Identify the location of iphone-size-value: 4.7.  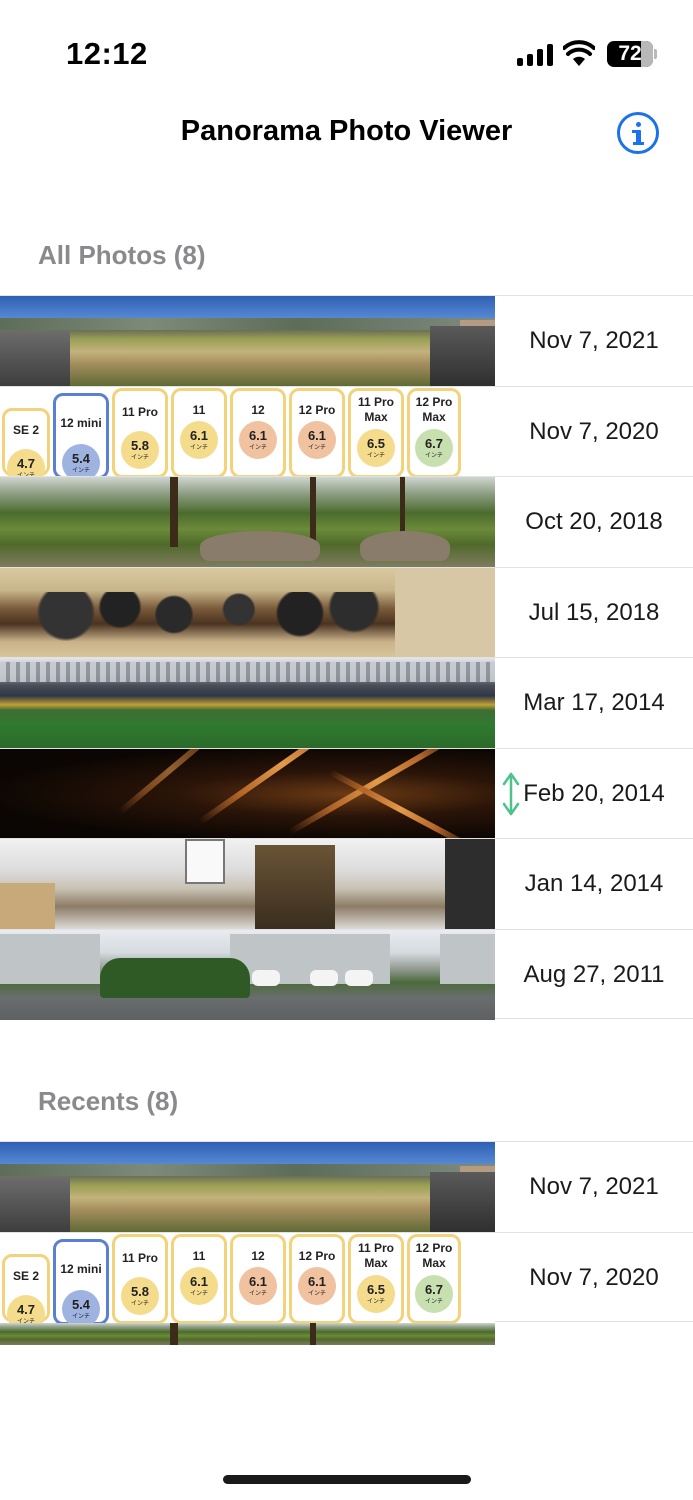
(26, 1309).